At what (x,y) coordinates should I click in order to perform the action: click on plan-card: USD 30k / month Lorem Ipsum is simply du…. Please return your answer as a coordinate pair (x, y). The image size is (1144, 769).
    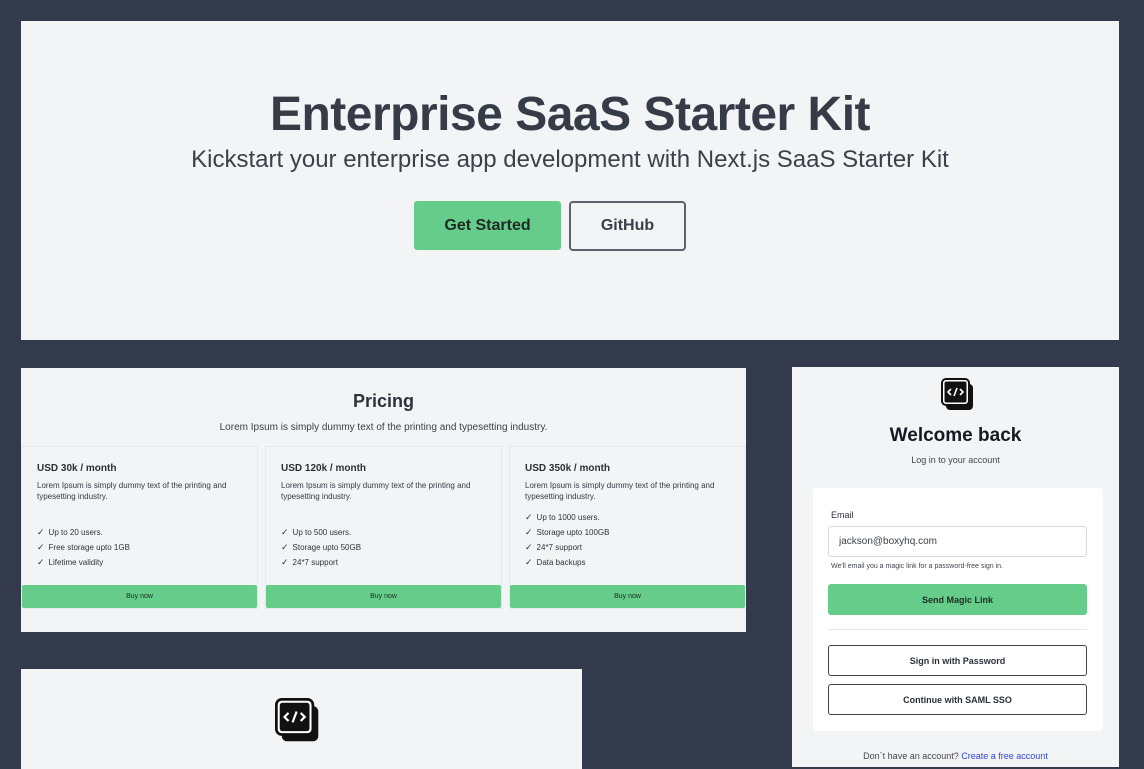
    Looking at the image, I should click on (139, 527).